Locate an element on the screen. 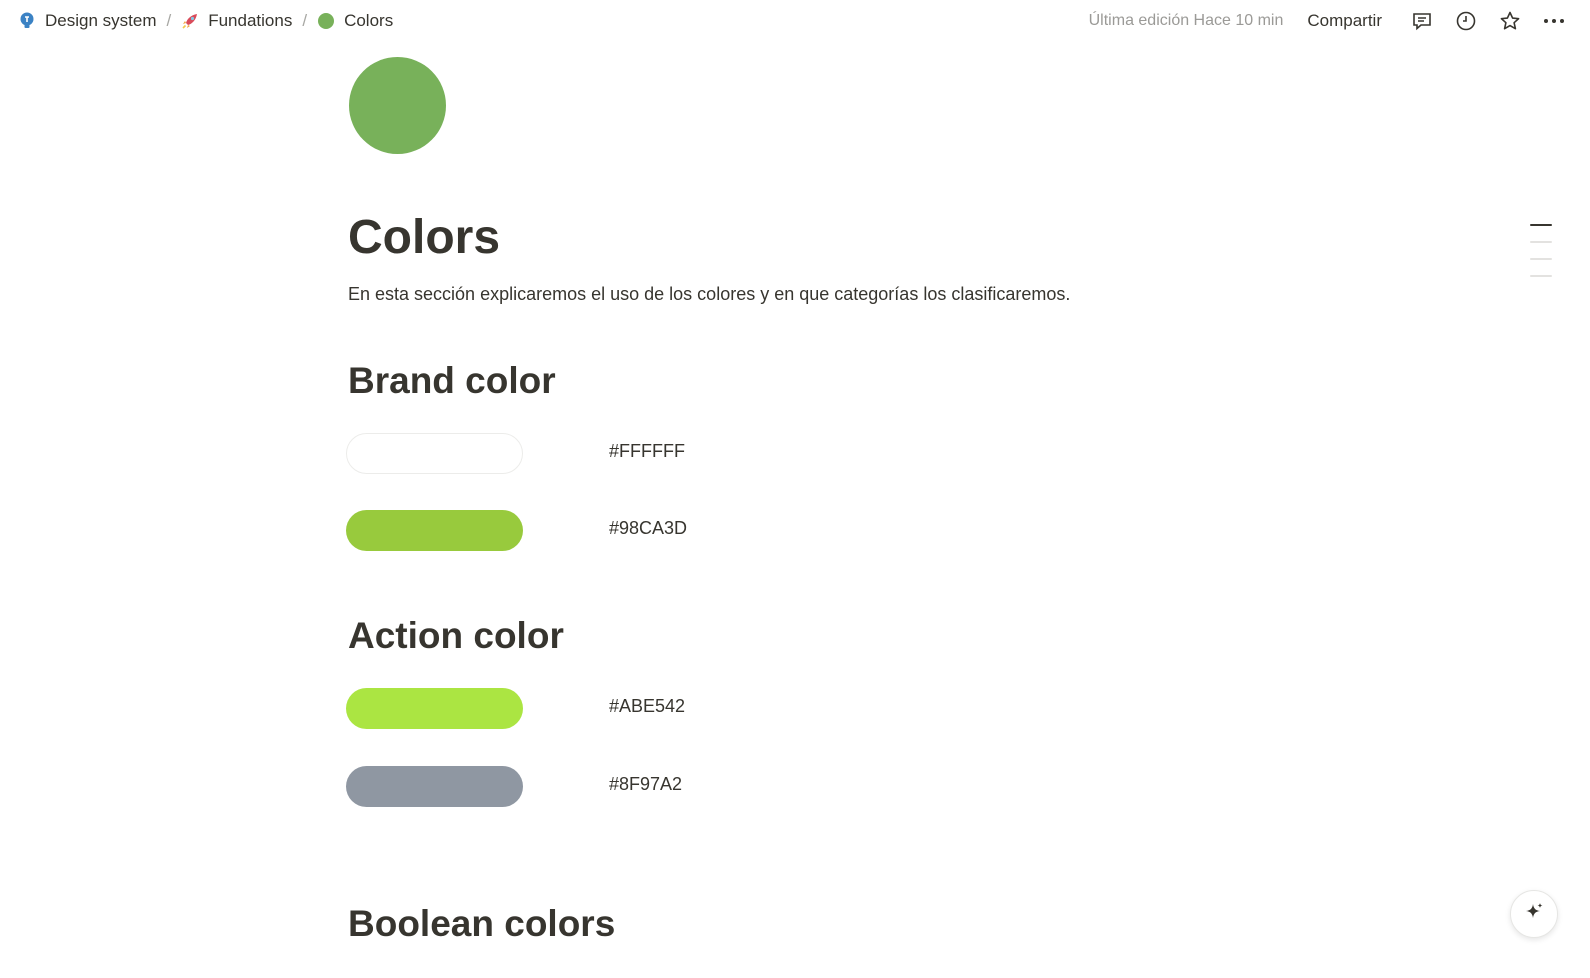 The image size is (1590, 978). favorite-star-icon is located at coordinates (1510, 21).